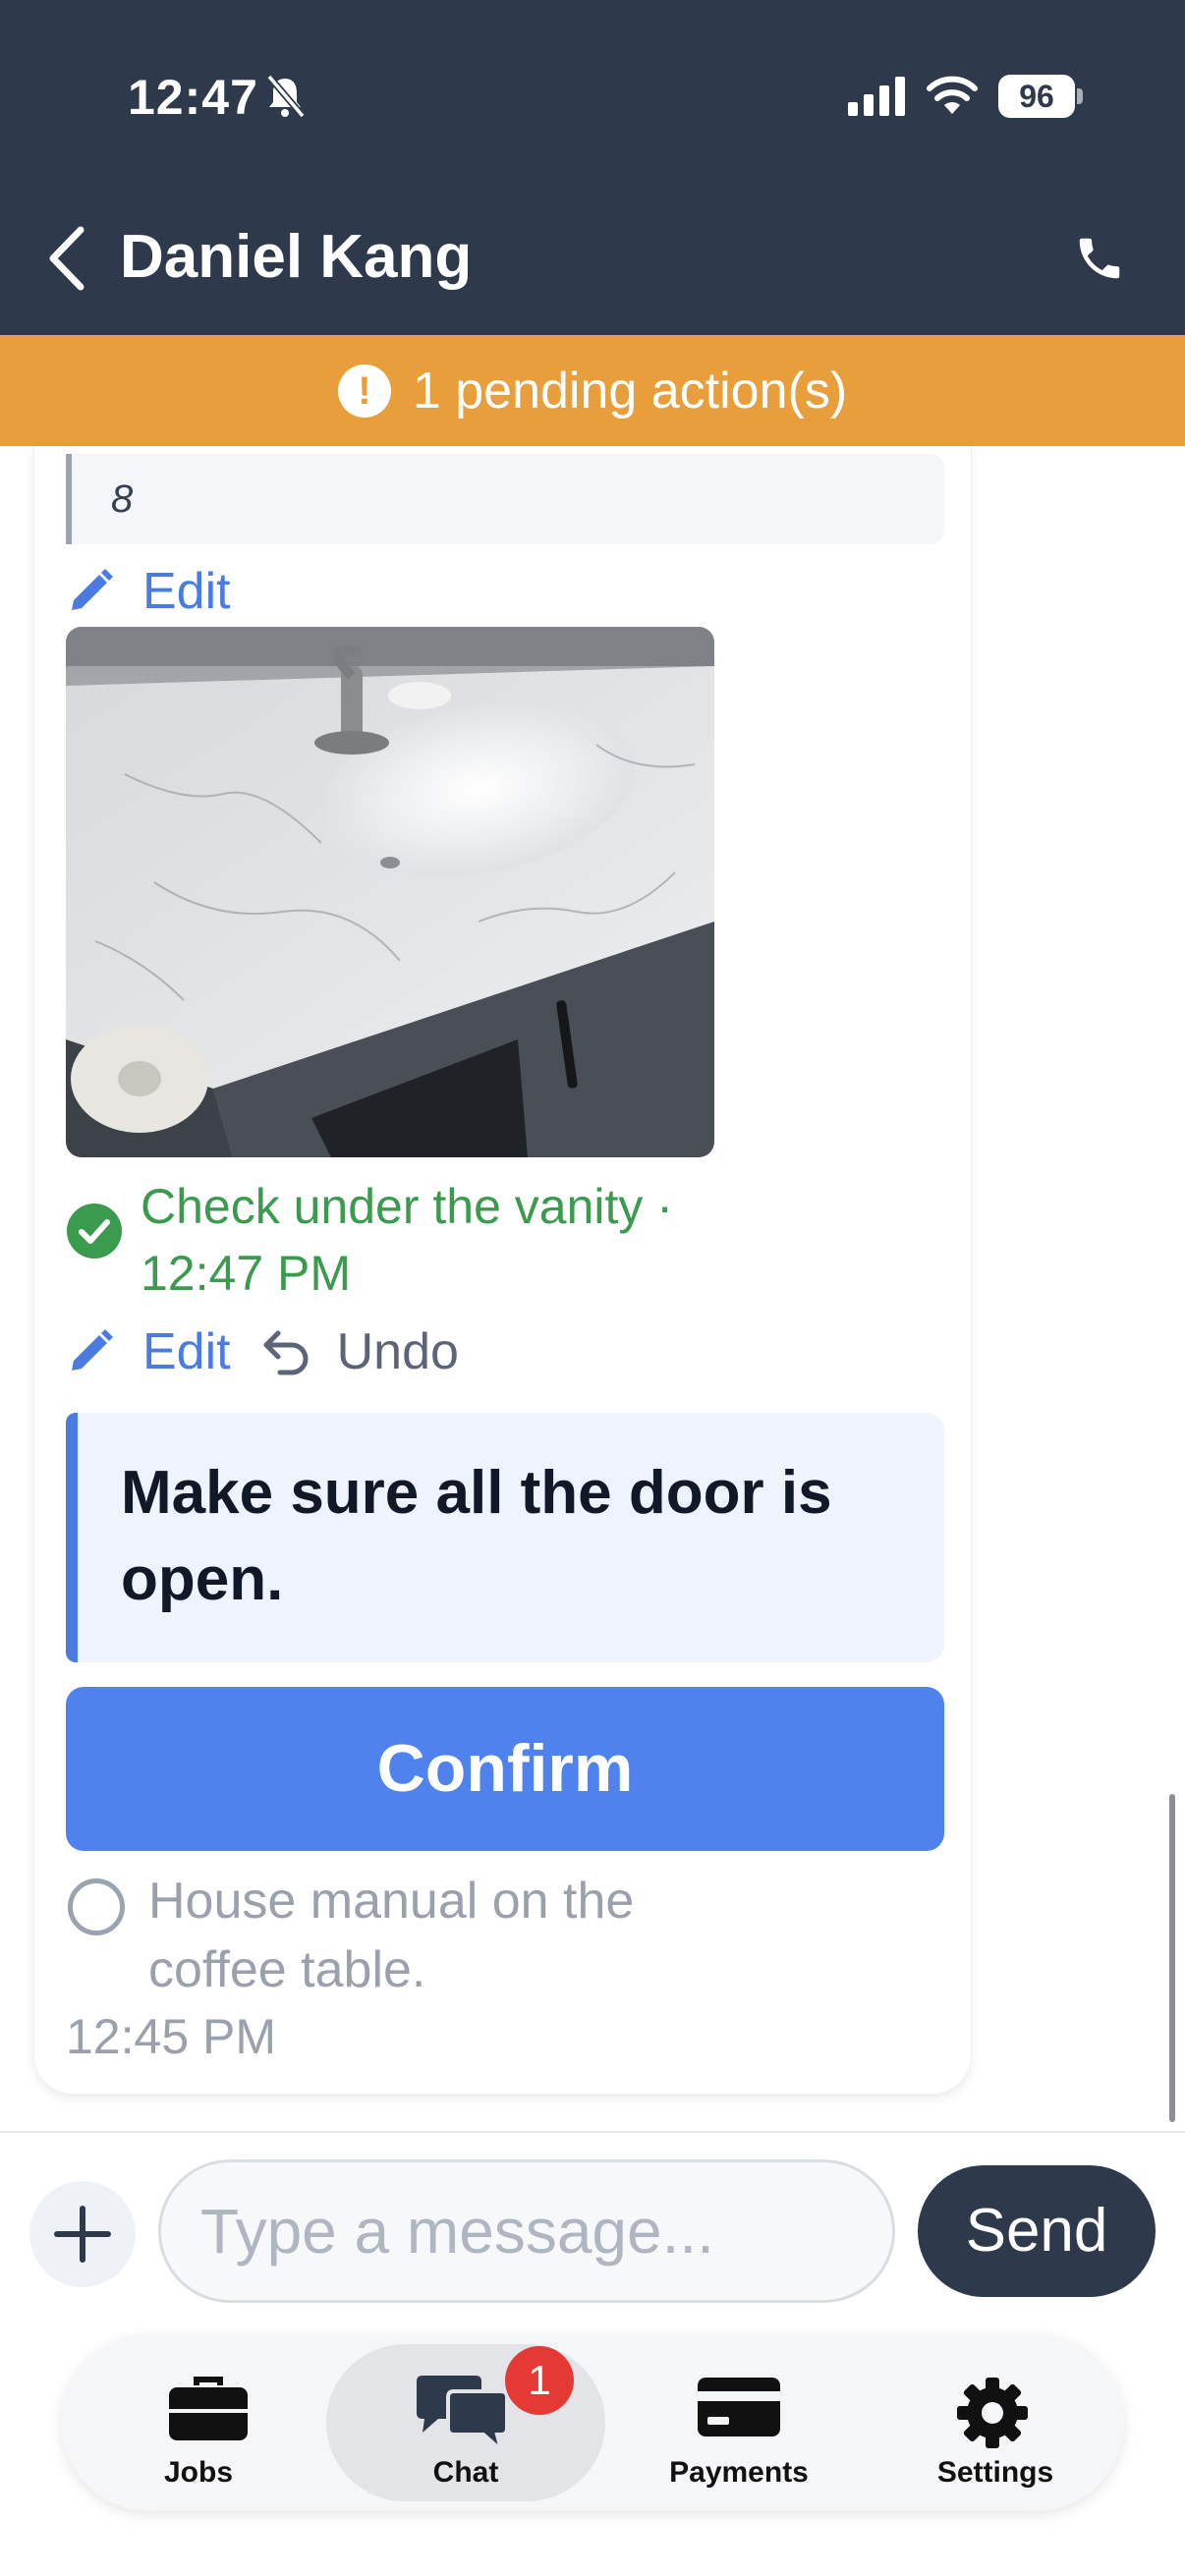  I want to click on tab-settings: Settings, so click(996, 2422).